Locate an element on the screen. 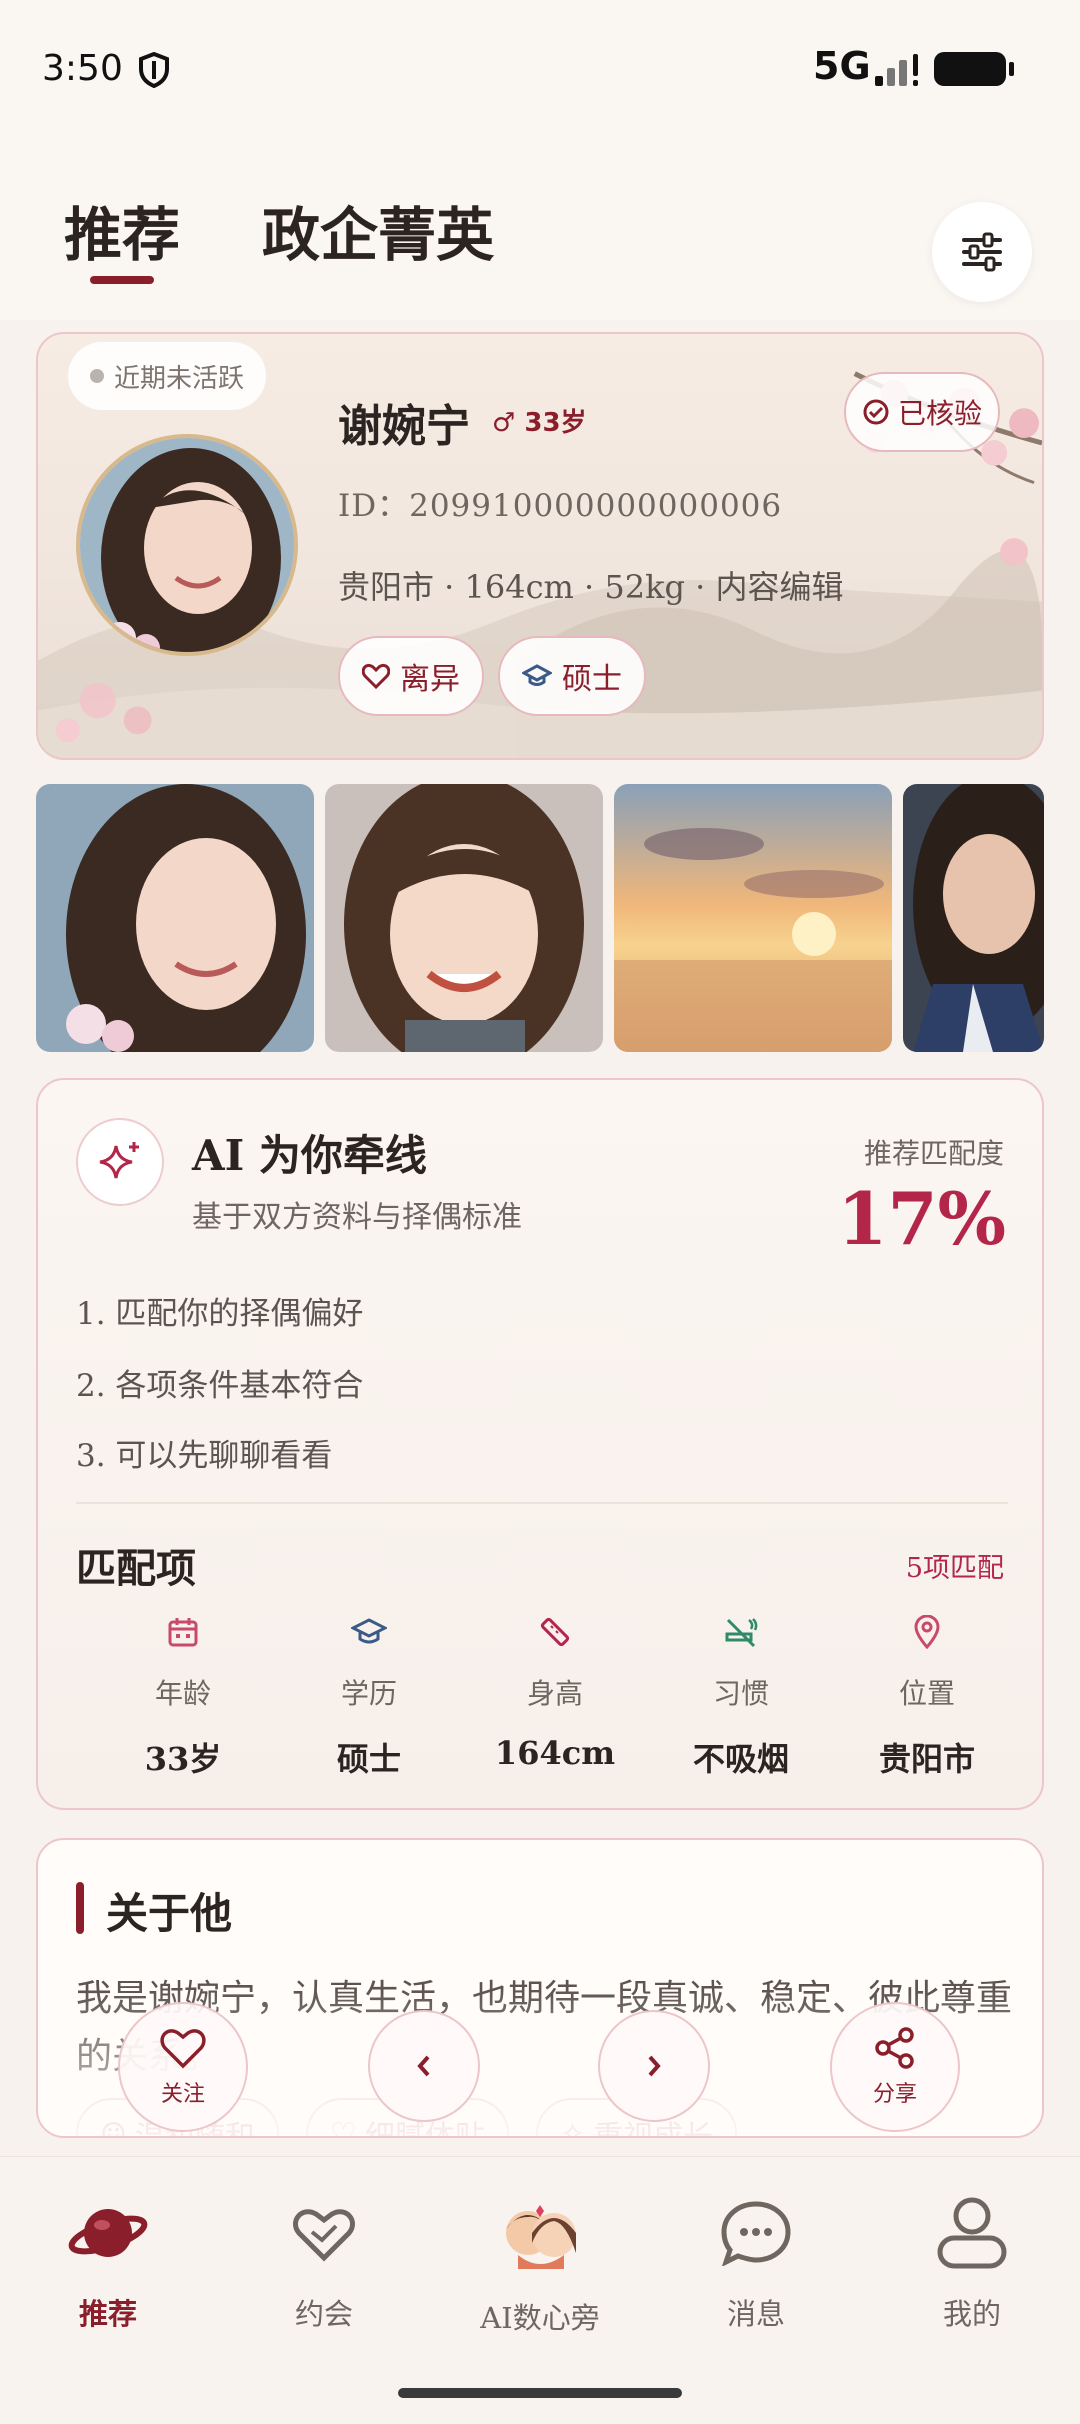  share-label: 分享 is located at coordinates (894, 2094).